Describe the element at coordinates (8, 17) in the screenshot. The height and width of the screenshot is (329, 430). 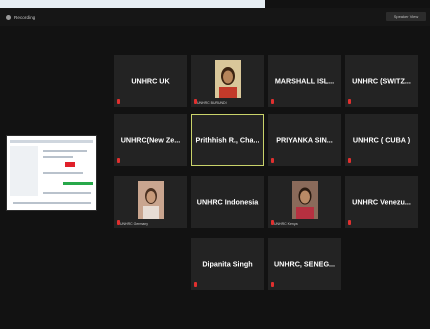
I see `record-icon` at that location.